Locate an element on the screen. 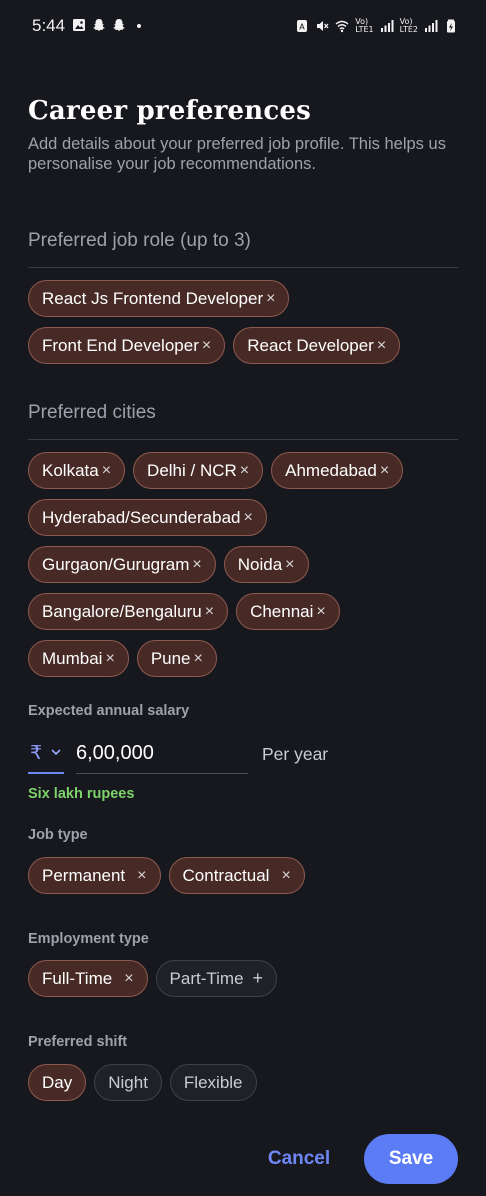 This screenshot has height=1196, width=486. job-role-row: Front End Developer × React Developer × is located at coordinates (214, 345).